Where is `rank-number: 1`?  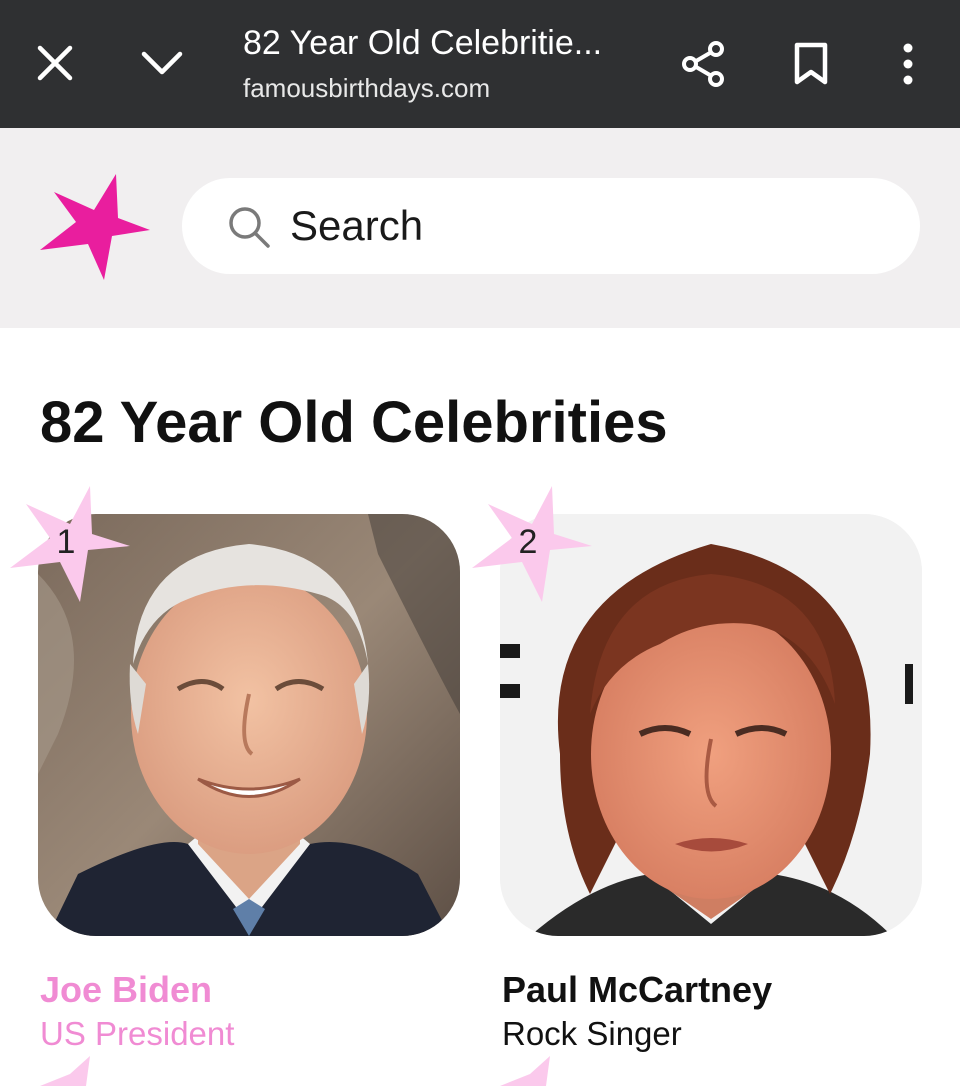 rank-number: 1 is located at coordinates (66, 542).